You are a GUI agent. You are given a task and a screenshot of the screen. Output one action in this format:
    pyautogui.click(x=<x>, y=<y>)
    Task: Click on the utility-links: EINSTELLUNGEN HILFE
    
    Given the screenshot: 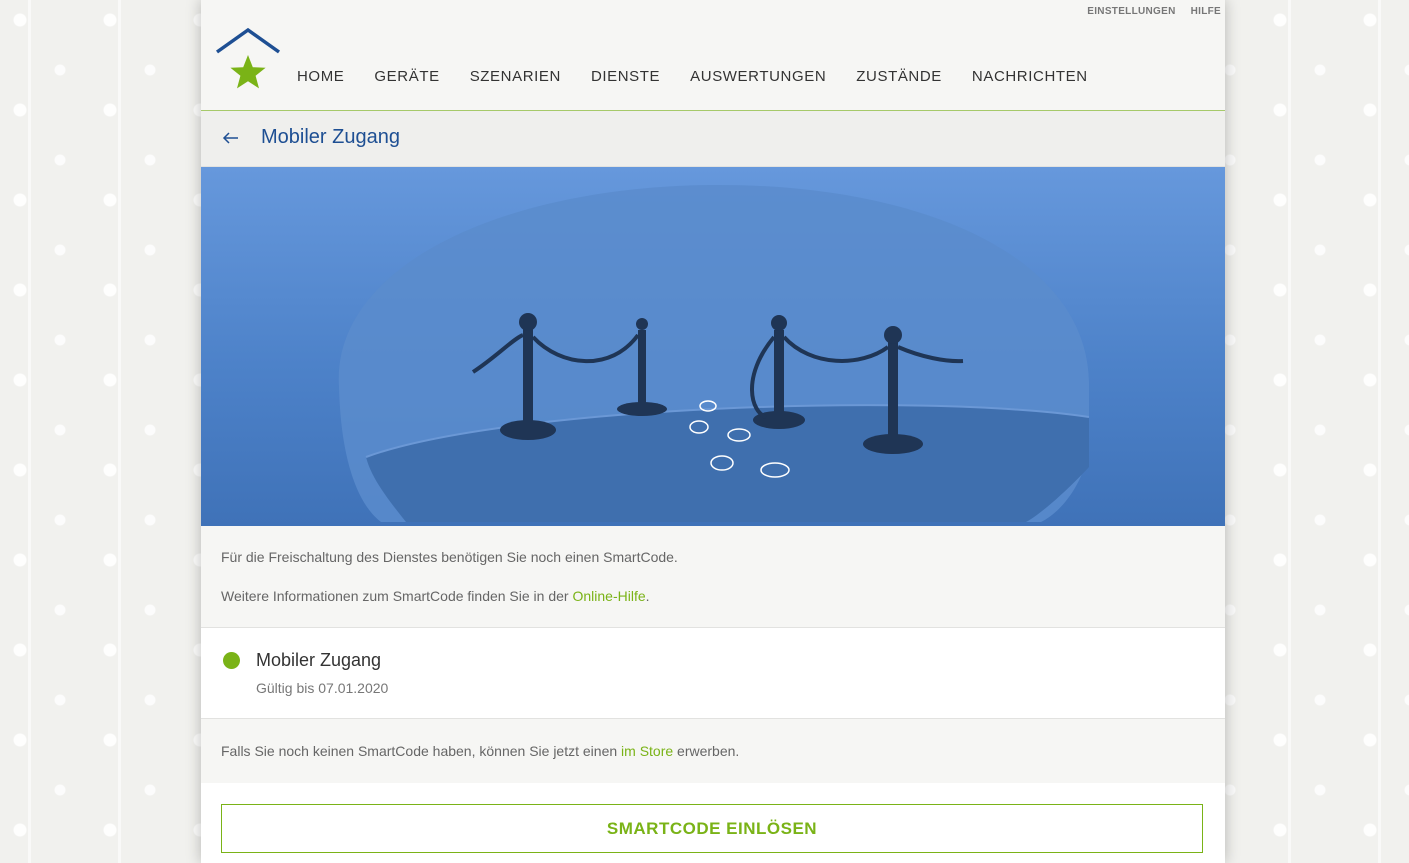 What is the action you would take?
    pyautogui.click(x=1154, y=11)
    